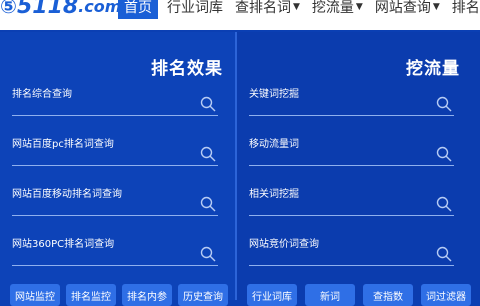  Describe the element at coordinates (446, 295) in the screenshot. I see `word-filter-button: 词过滤器` at that location.